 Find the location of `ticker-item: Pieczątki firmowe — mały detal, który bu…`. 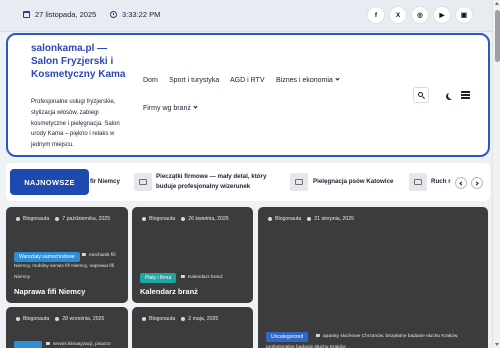

ticker-item: Pieczątki firmowe — mały detal, który bu… is located at coordinates (217, 182).